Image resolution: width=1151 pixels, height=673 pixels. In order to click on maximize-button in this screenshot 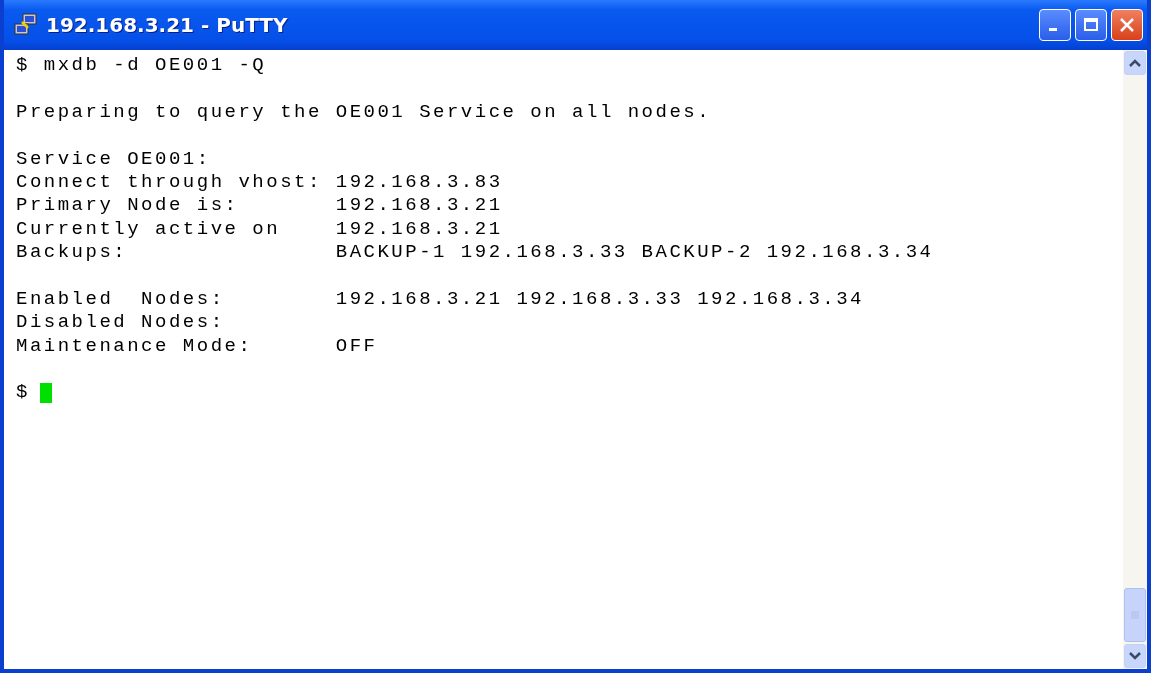, I will do `click(1091, 25)`.